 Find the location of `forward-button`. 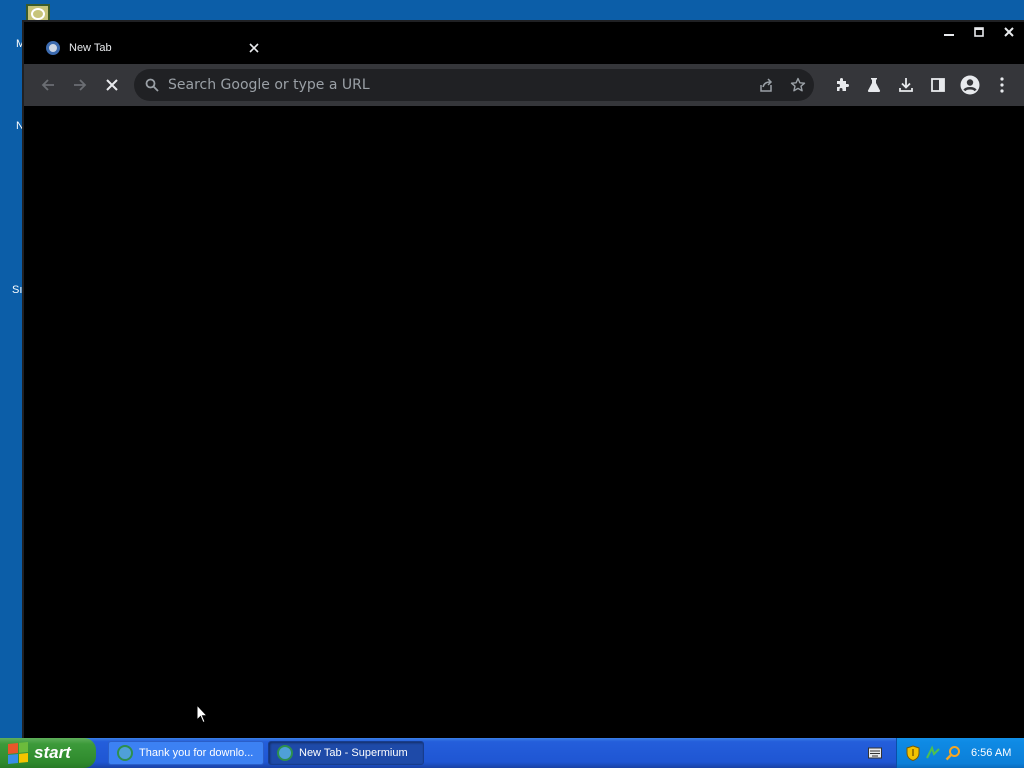

forward-button is located at coordinates (80, 85).